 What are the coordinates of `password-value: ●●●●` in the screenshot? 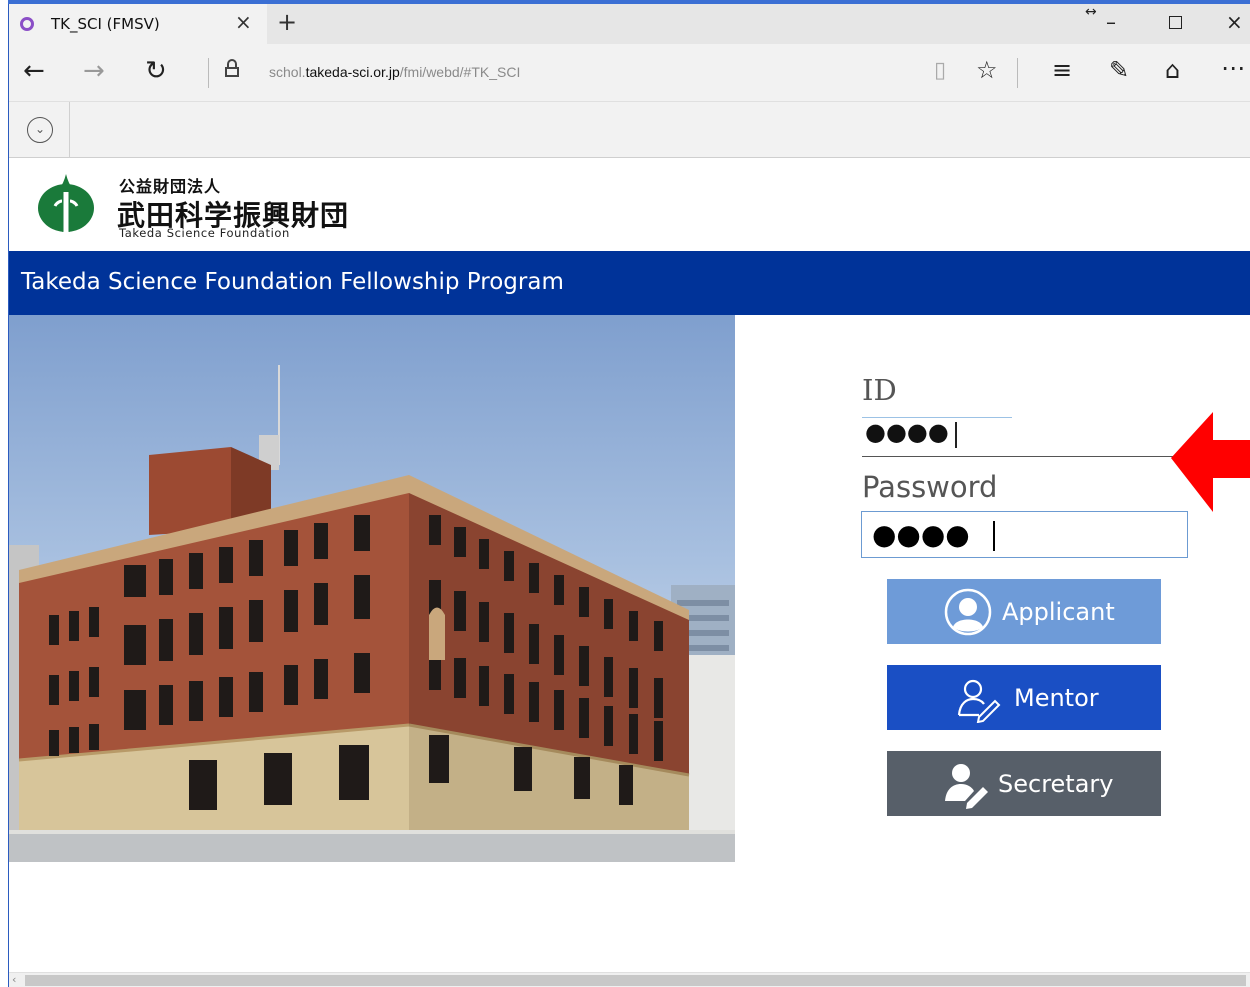 It's located at (921, 534).